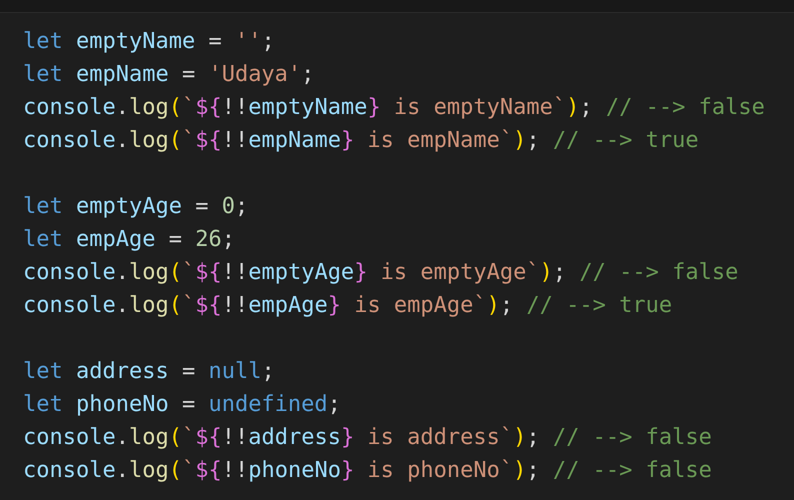 This screenshot has width=794, height=500. Describe the element at coordinates (361, 141) in the screenshot. I see `code-line: console.log(`${!!empName} is empName`); // --> true` at that location.